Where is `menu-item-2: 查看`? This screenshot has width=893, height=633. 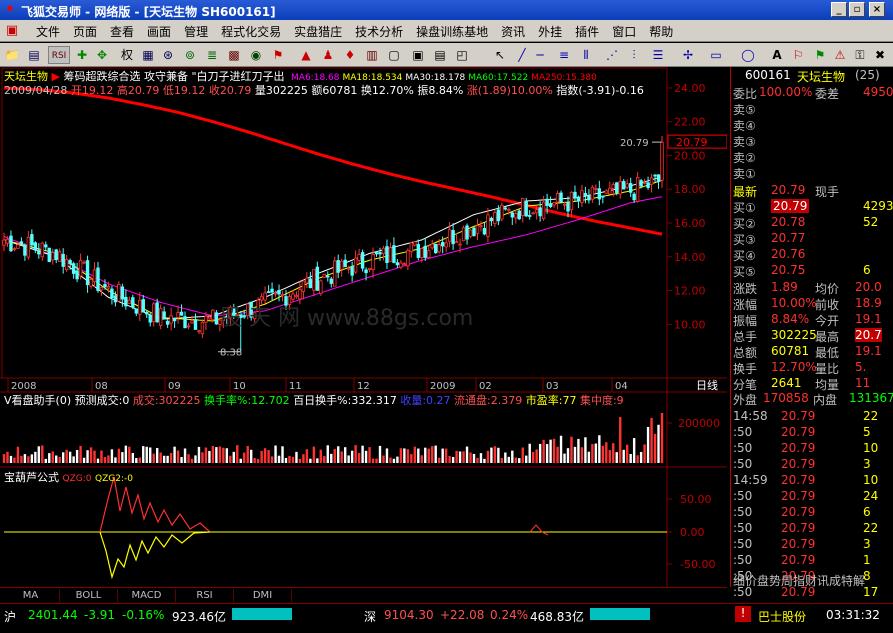 menu-item-2: 查看 is located at coordinates (122, 31).